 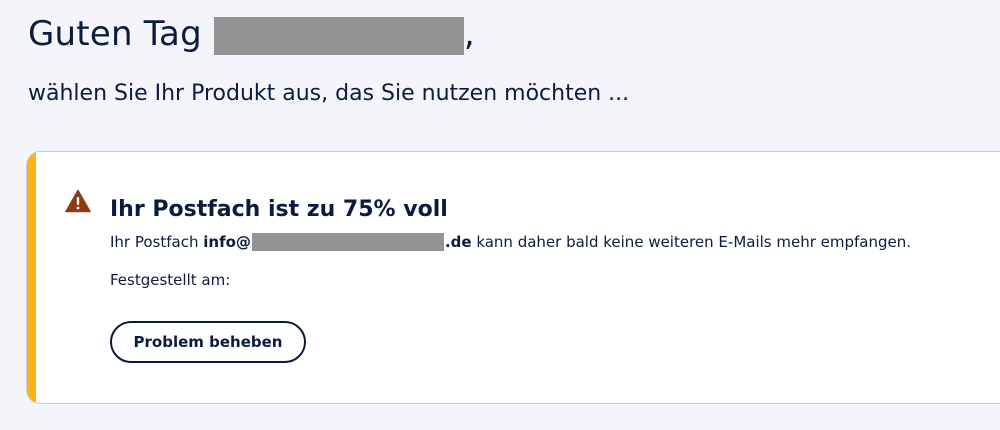 What do you see at coordinates (208, 342) in the screenshot?
I see `fix-problem-button: Problem beheben` at bounding box center [208, 342].